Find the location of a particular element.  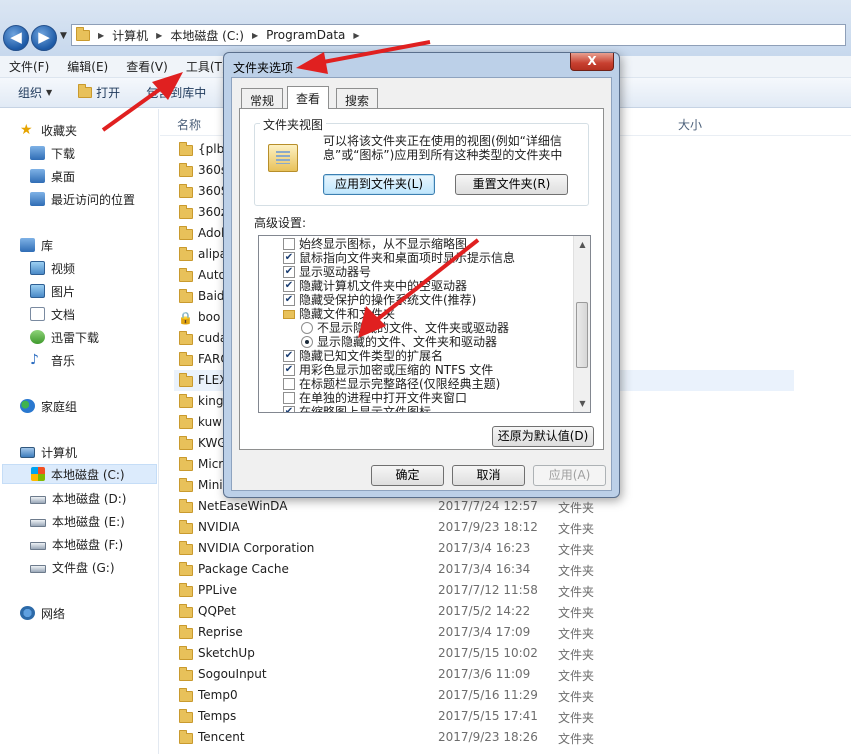

apply-to-folders-button: 应用到文件夹(L) is located at coordinates (379, 184).